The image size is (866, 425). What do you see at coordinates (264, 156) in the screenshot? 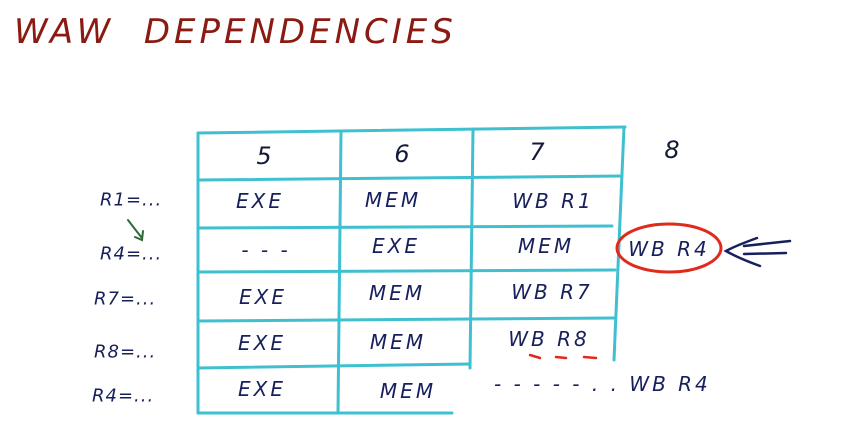
I see `column-header: 5` at bounding box center [264, 156].